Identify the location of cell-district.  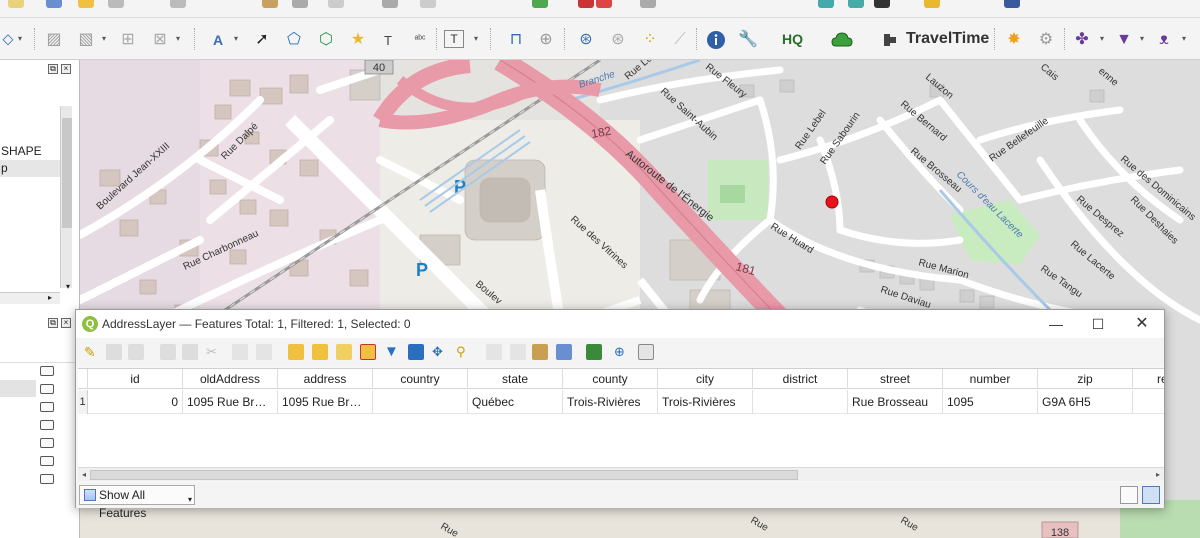
(800, 402).